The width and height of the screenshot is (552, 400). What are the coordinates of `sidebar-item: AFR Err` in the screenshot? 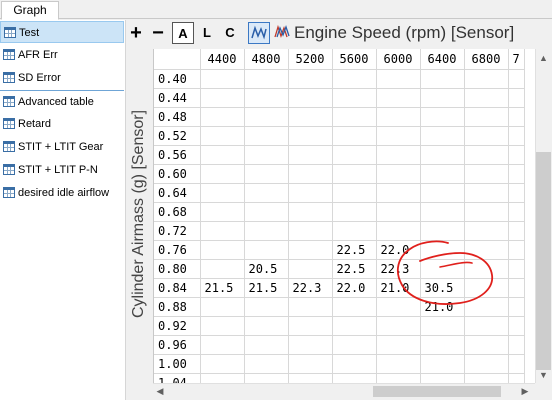 It's located at (62, 55).